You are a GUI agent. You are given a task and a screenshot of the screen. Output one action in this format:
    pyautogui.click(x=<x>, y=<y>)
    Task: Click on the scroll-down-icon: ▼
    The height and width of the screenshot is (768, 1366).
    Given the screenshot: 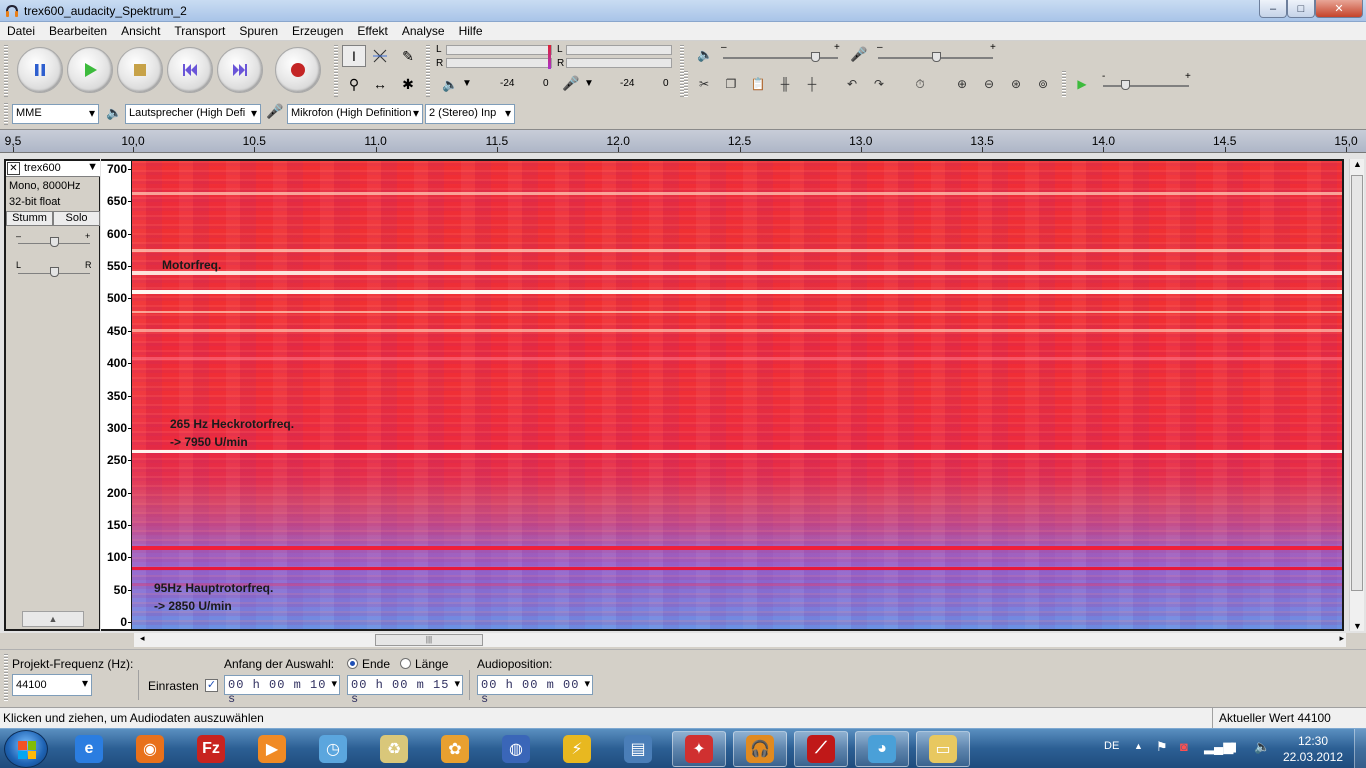 What is the action you would take?
    pyautogui.click(x=1357, y=626)
    